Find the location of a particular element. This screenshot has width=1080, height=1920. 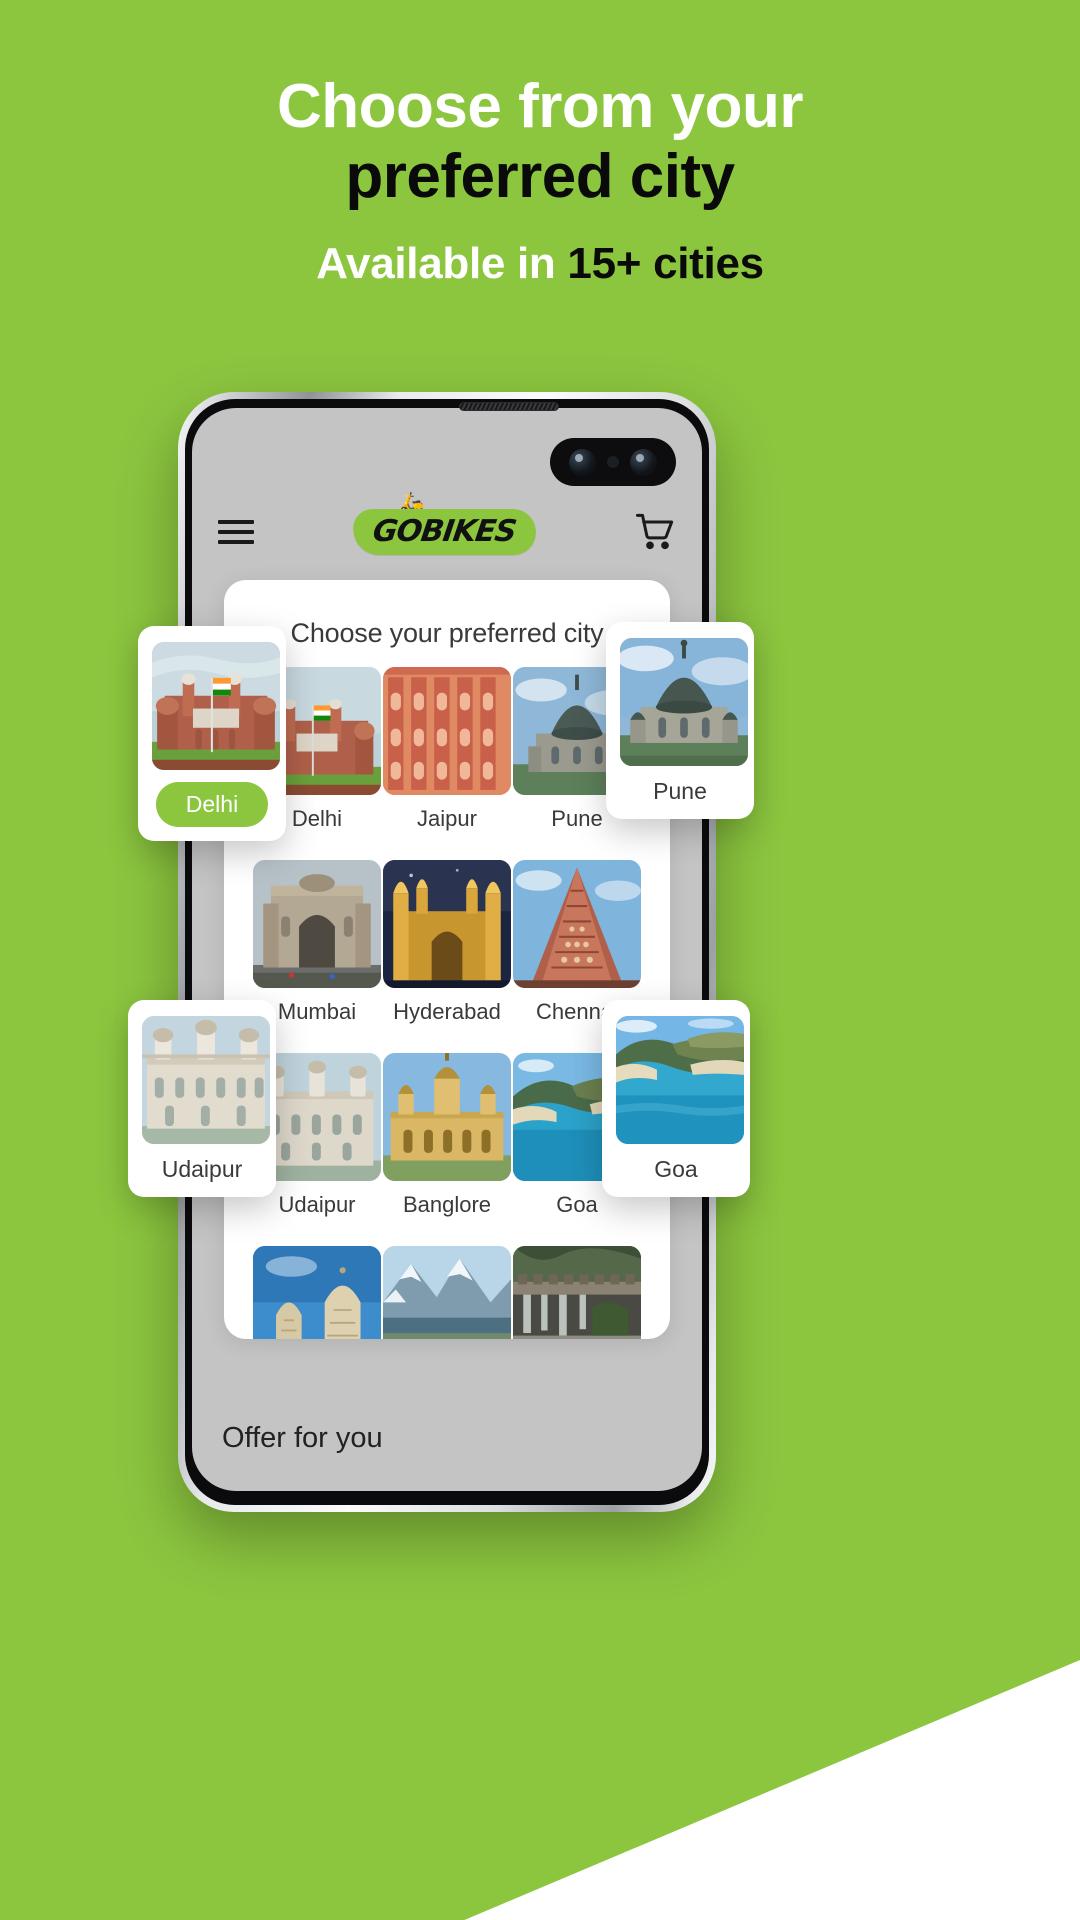

city-cell-jaipur: Jaipur is located at coordinates (447, 749).